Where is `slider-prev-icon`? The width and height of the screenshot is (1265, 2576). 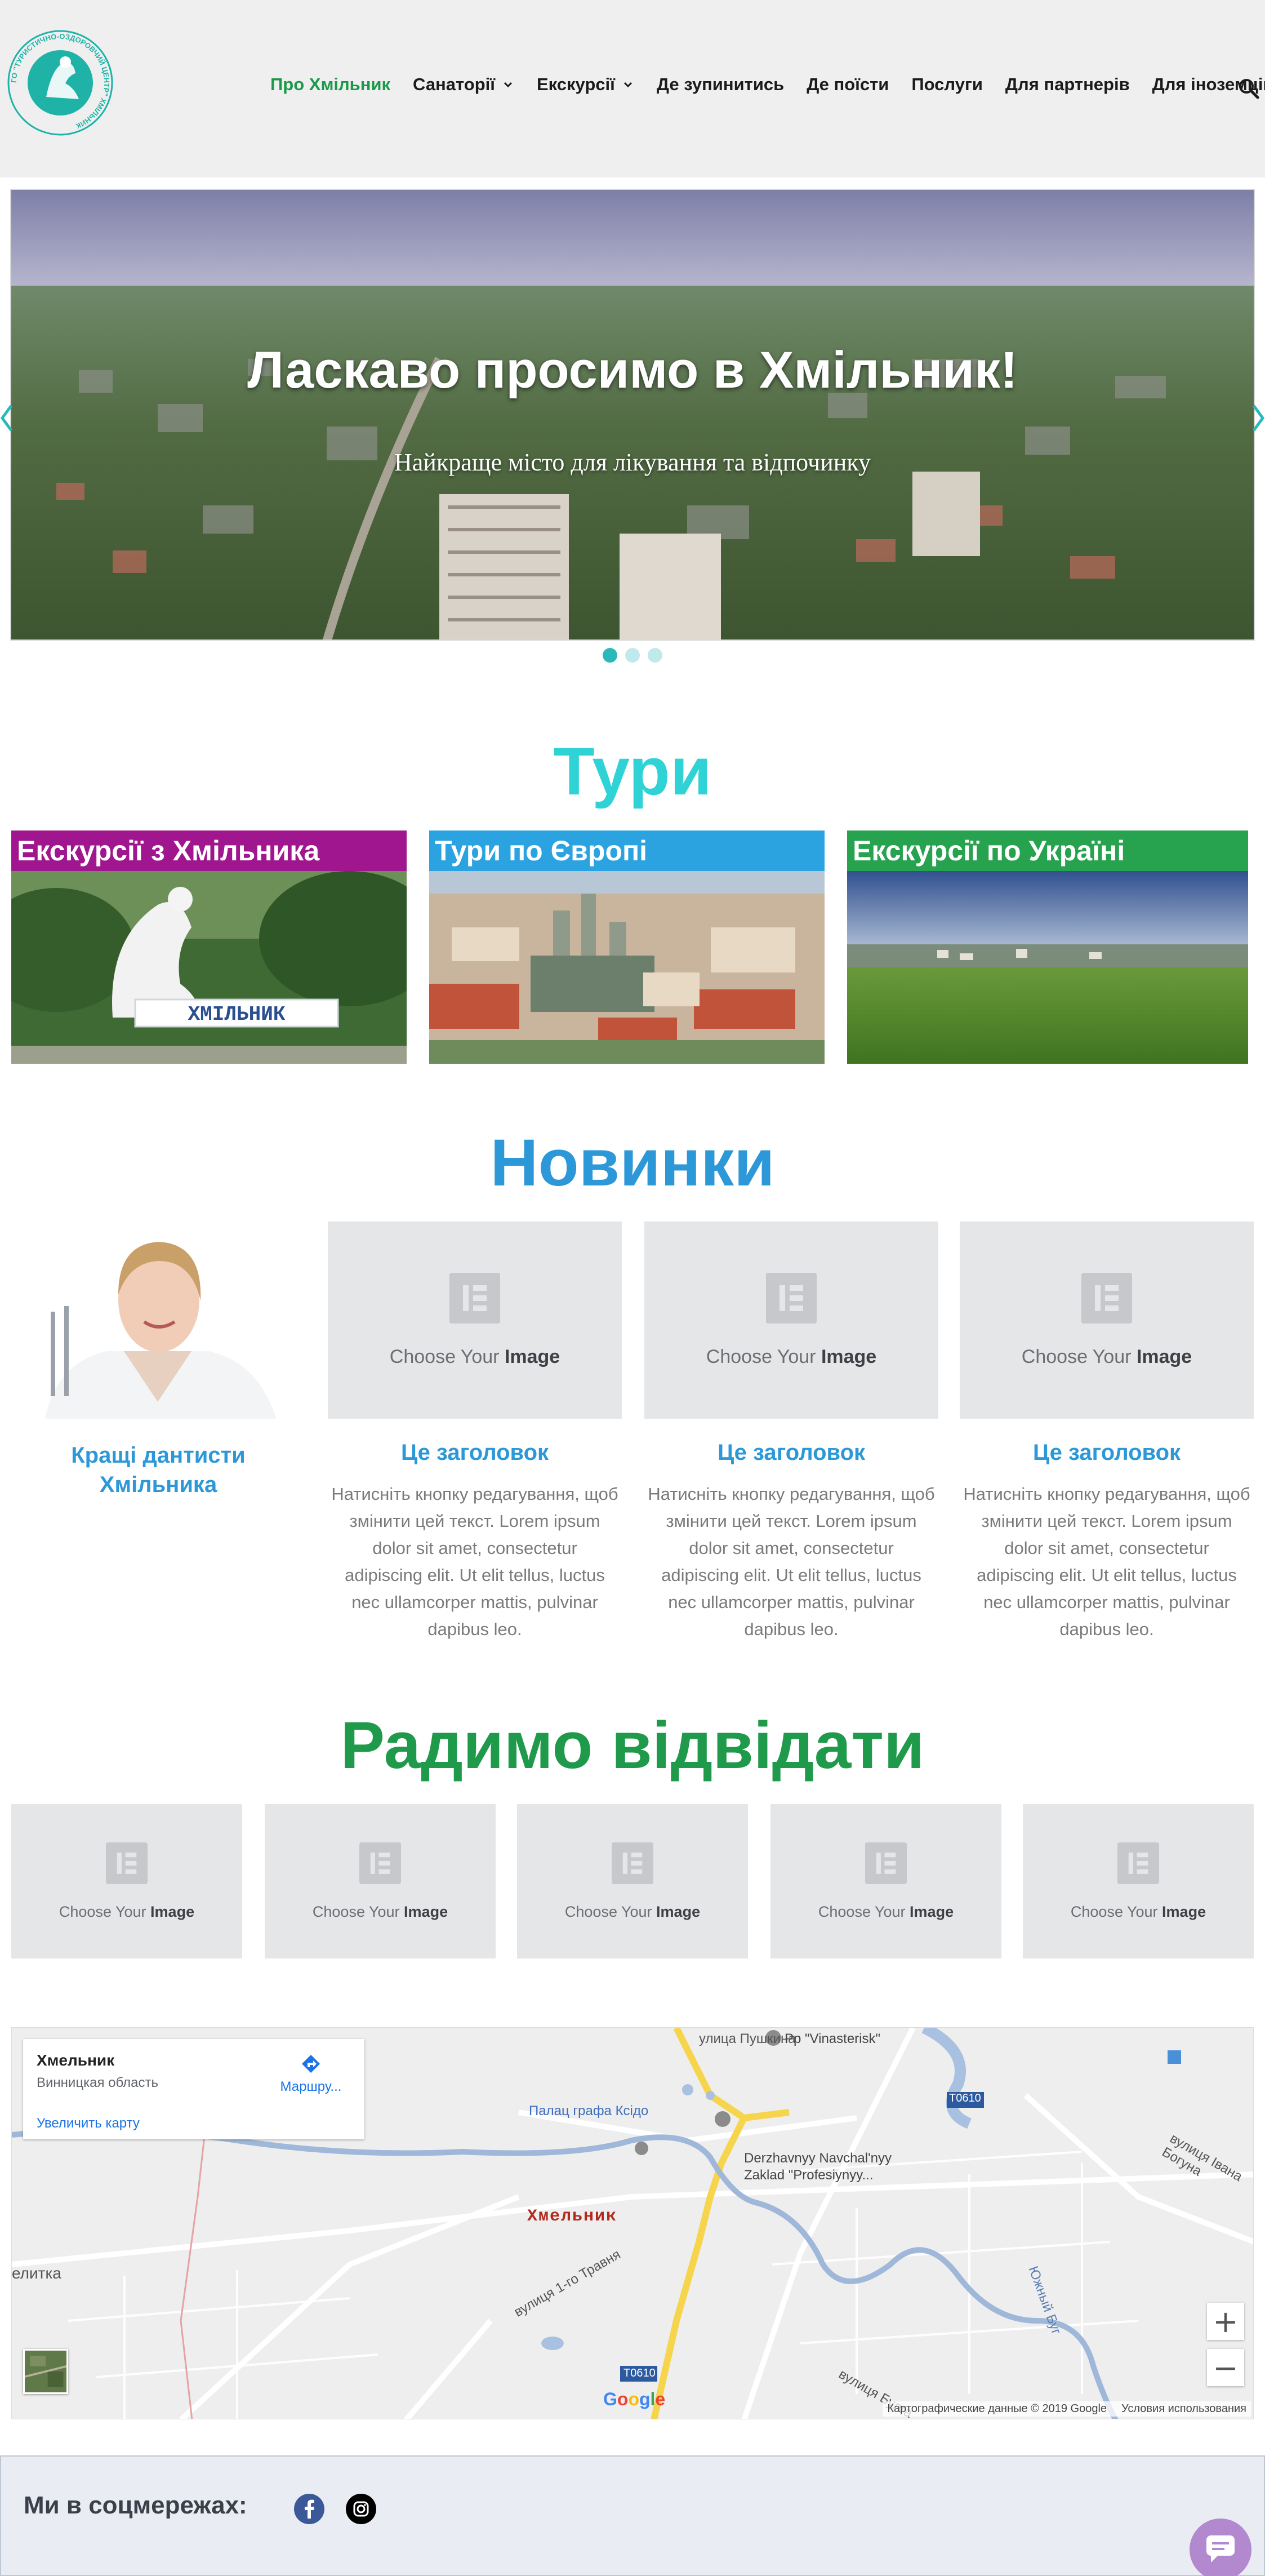
slider-prev-icon is located at coordinates (6, 418).